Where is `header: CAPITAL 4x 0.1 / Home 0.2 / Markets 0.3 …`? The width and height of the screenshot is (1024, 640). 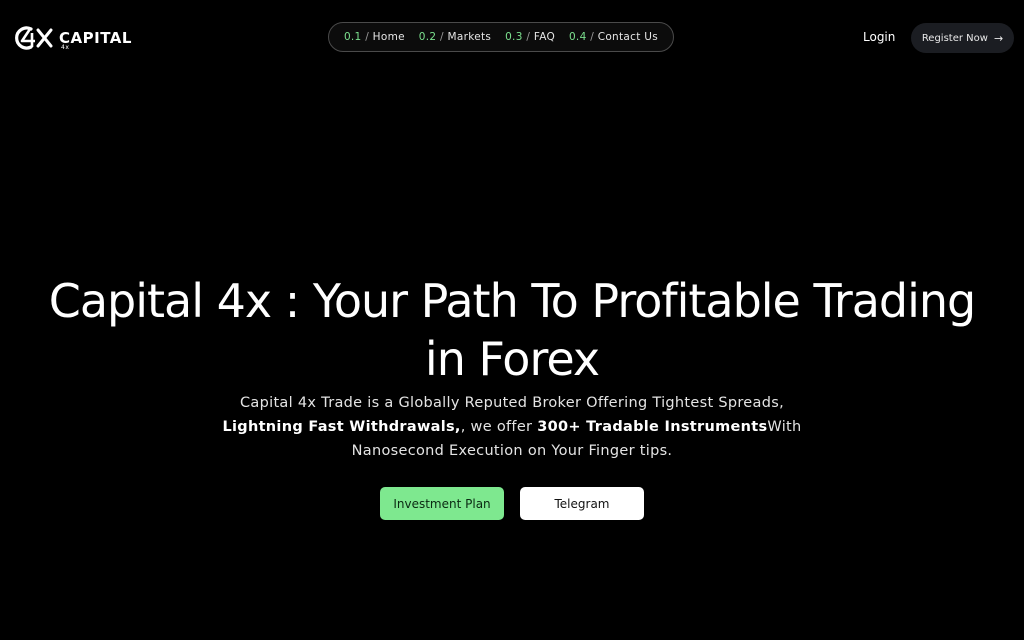 header: CAPITAL 4x 0.1 / Home 0.2 / Markets 0.3 … is located at coordinates (512, 38).